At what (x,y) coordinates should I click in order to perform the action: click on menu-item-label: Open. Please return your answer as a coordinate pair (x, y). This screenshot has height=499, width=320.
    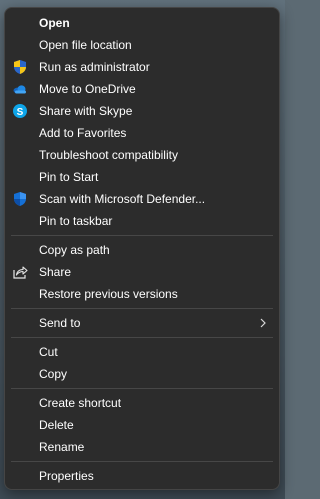
    Looking at the image, I should click on (54, 23).